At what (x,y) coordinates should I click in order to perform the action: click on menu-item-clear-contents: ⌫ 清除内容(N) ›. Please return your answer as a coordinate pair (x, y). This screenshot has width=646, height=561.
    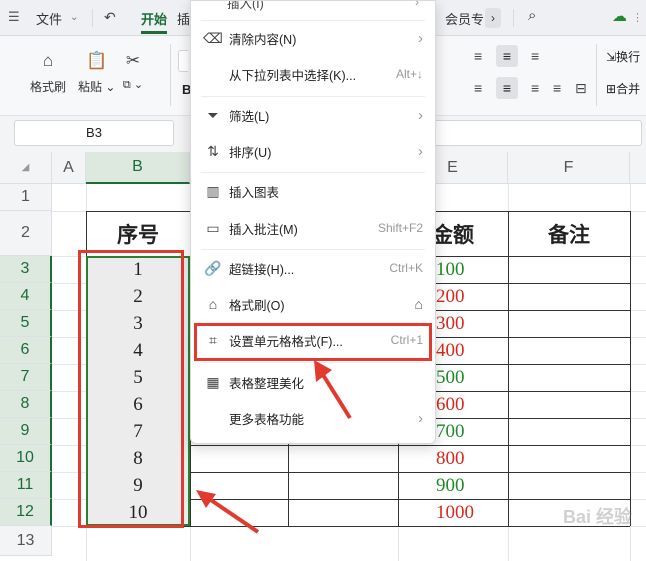
    Looking at the image, I should click on (313, 38).